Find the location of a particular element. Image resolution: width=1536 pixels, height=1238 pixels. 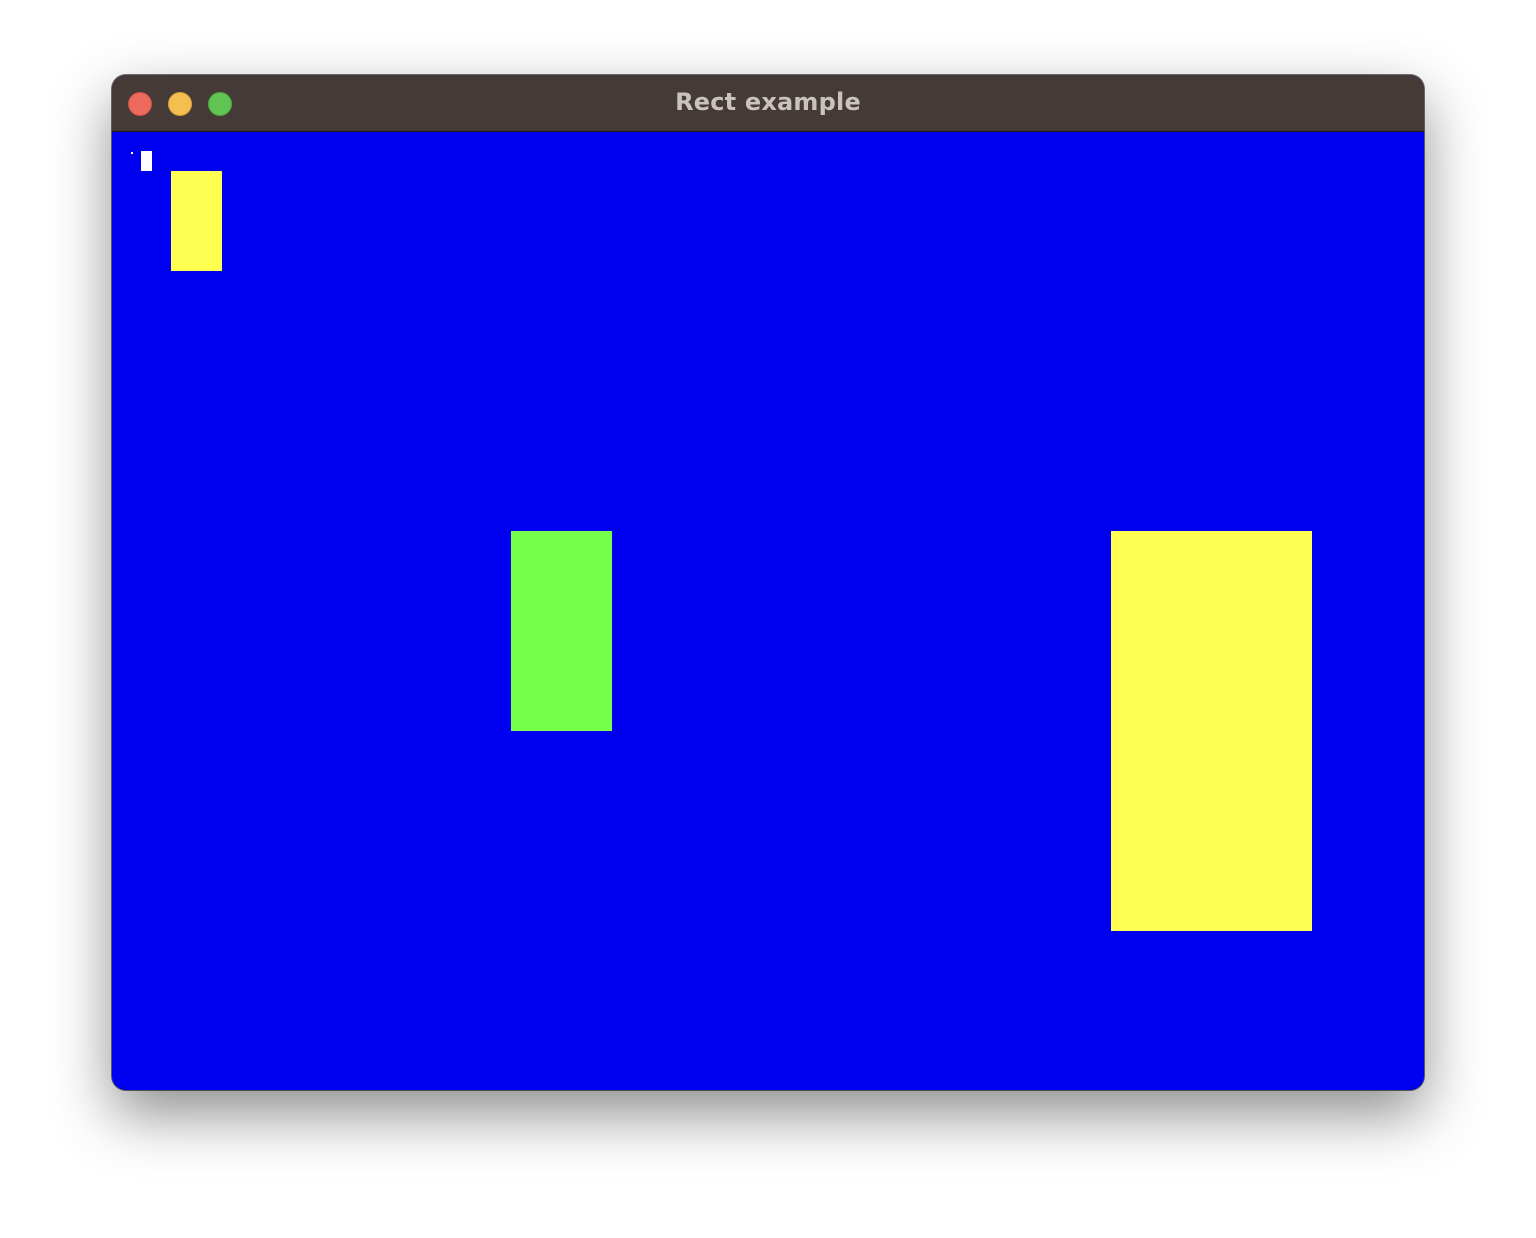

window-title: Rect example is located at coordinates (768, 102).